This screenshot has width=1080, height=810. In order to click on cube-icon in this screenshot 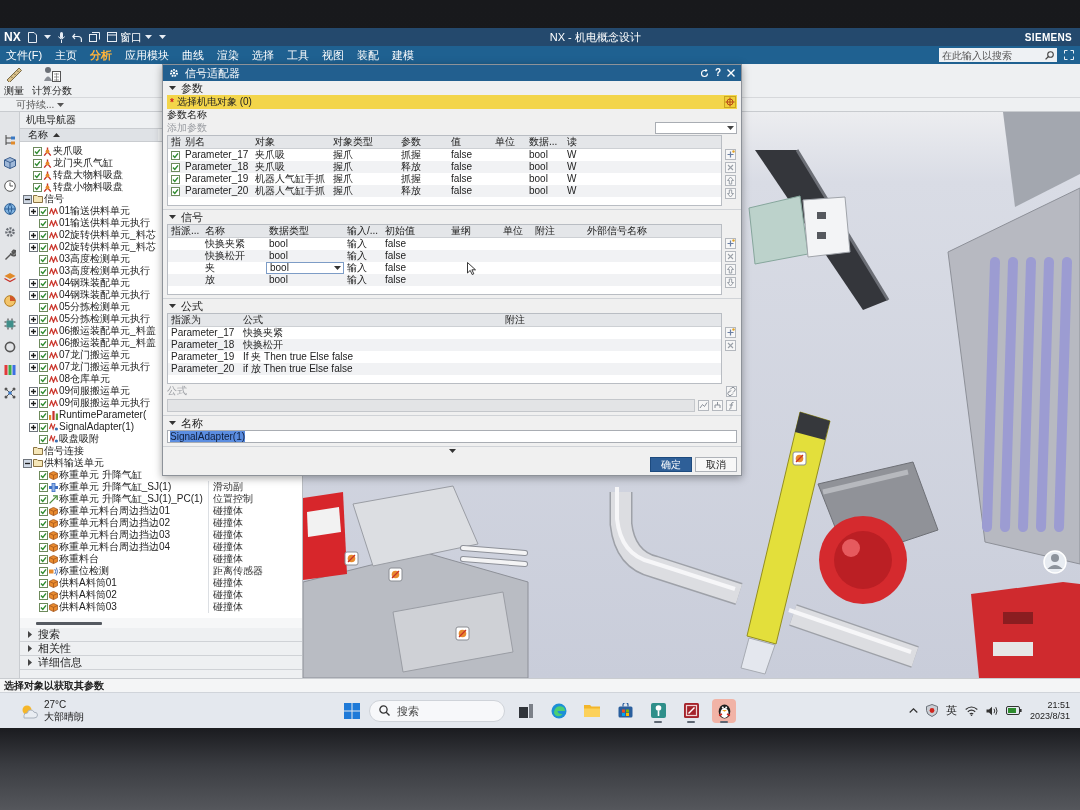, I will do `click(9, 163)`.